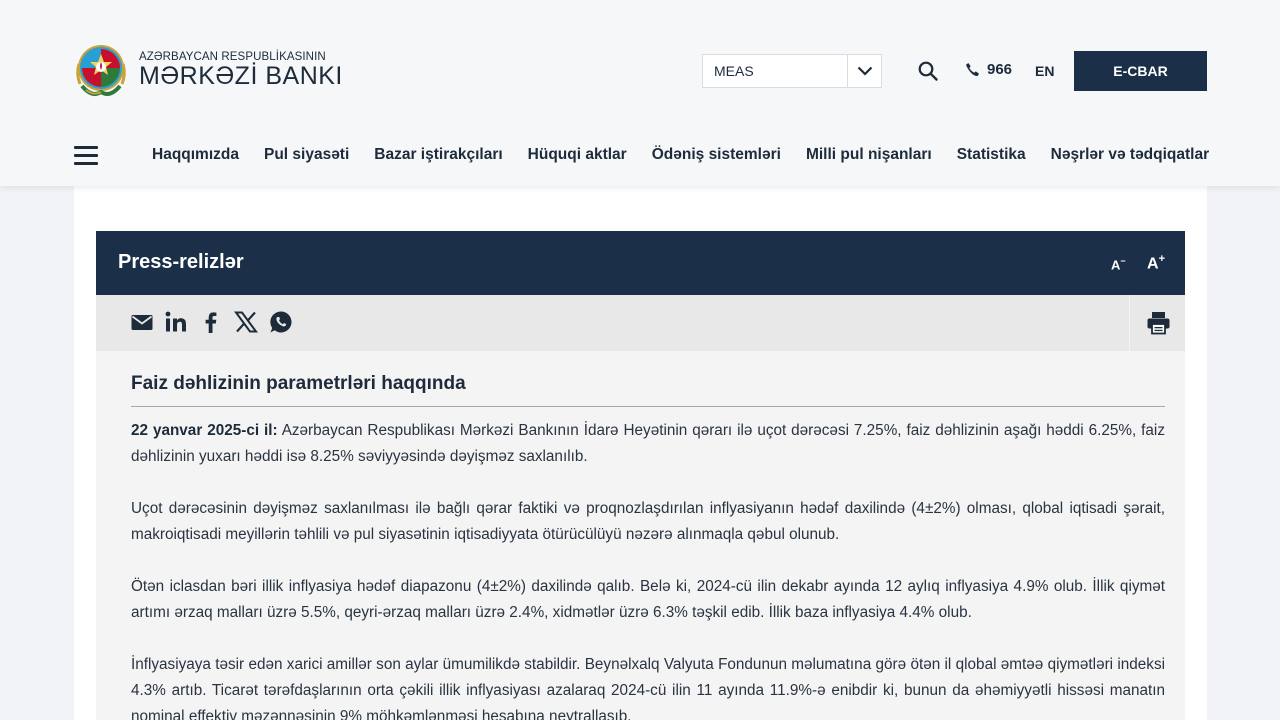  I want to click on facebook-icon, so click(211, 322).